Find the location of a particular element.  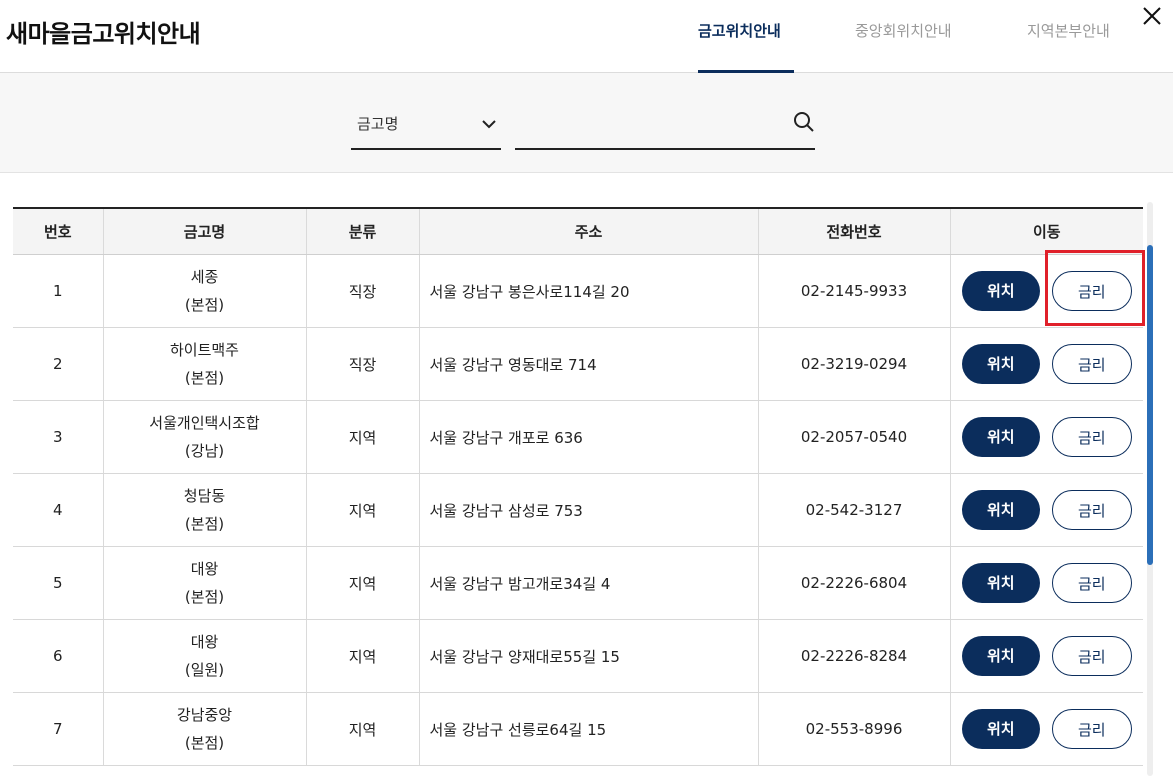

row-phone: 02-2226-6804 is located at coordinates (853, 583).